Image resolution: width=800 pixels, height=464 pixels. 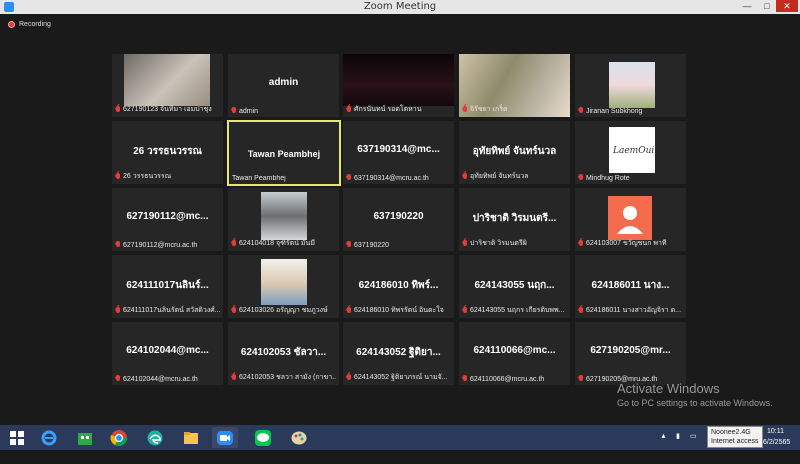 I want to click on participant-tile: LaemOui Mindhug Rote, so click(x=630, y=152).